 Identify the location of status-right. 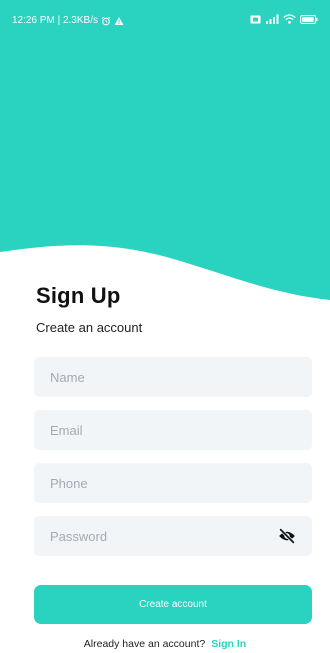
(284, 19).